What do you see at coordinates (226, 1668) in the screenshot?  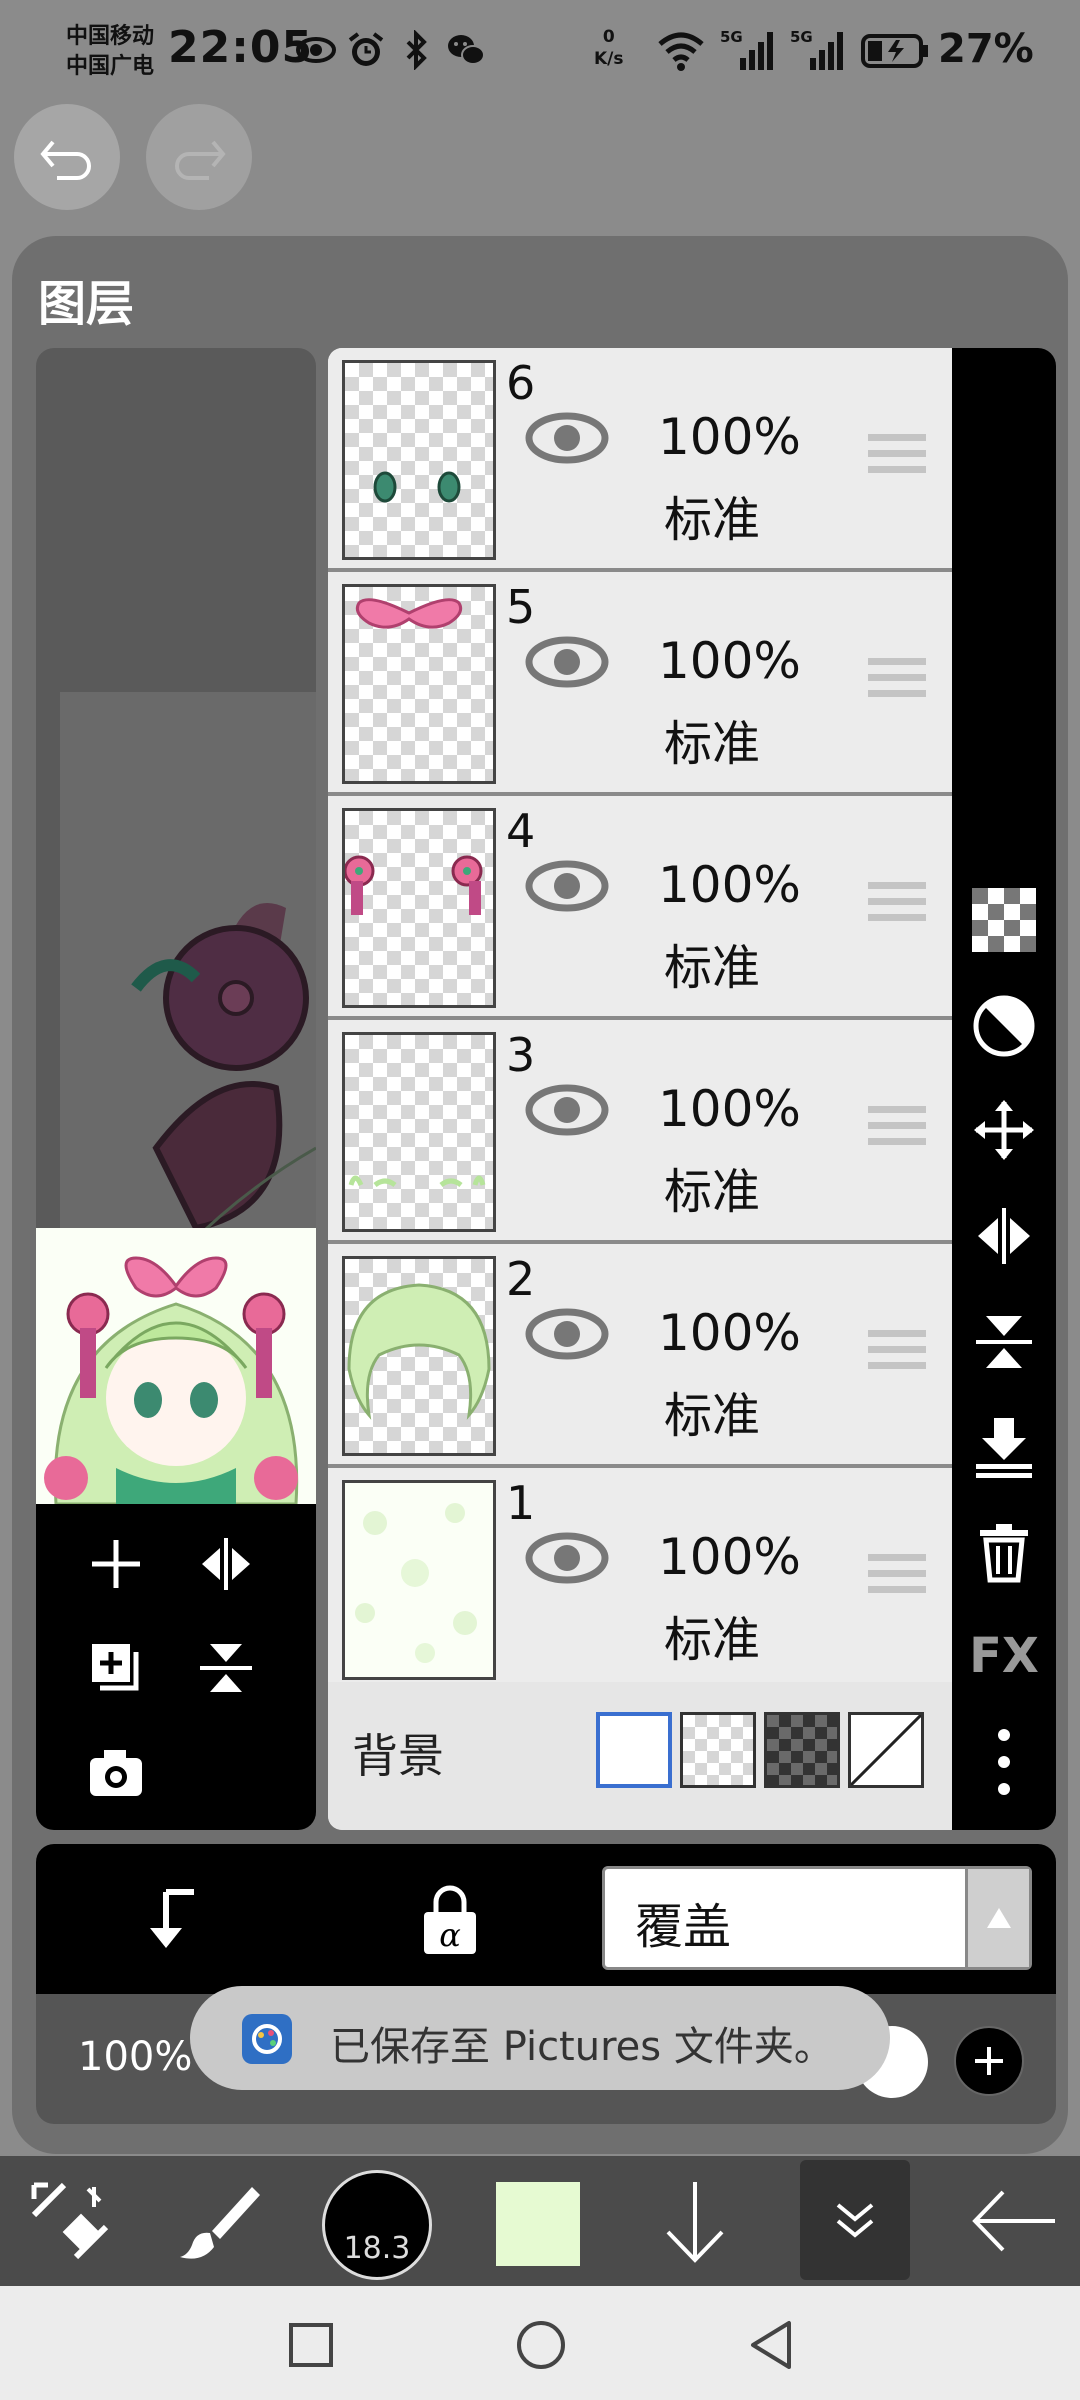 I see `flip-vertical-canvas-button` at bounding box center [226, 1668].